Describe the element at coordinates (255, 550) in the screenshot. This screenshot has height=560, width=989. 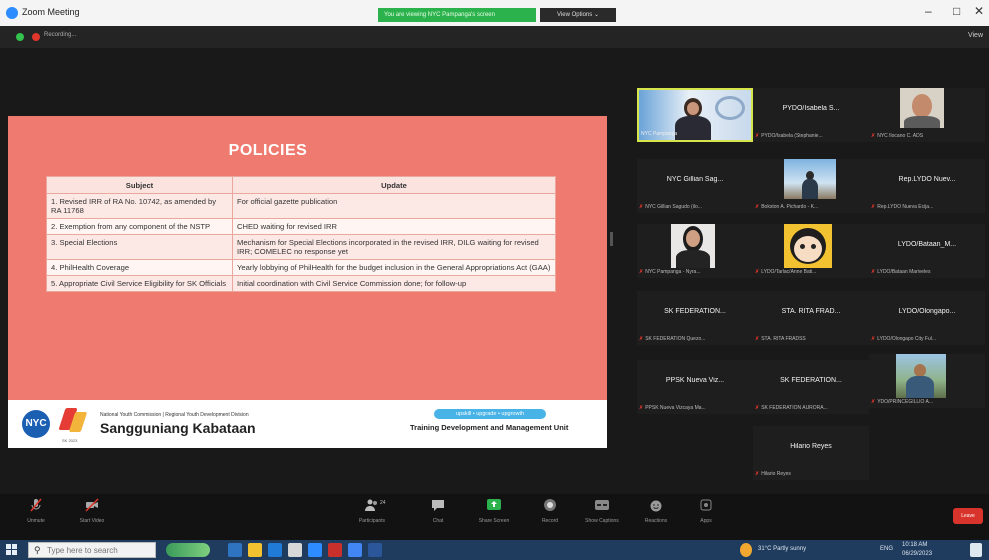
I see `file-explorer-icon` at that location.